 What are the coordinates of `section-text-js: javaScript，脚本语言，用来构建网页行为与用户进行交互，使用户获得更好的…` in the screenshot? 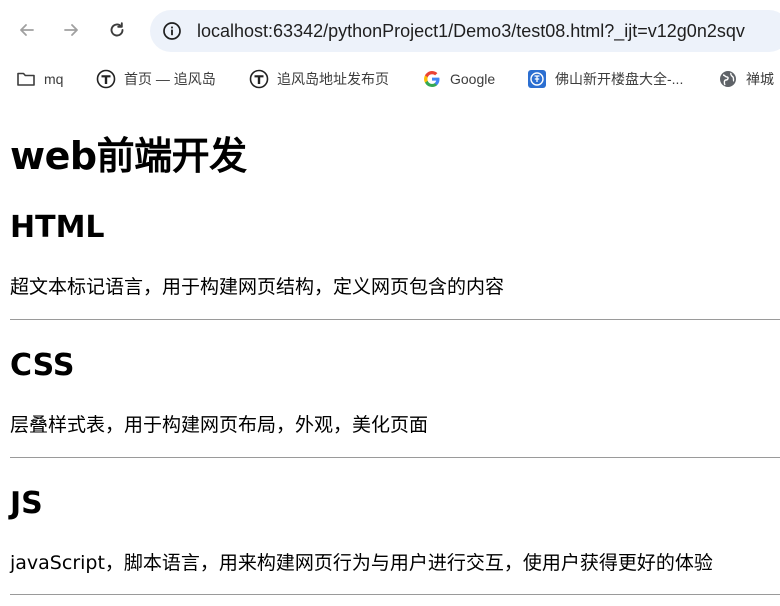 It's located at (361, 563).